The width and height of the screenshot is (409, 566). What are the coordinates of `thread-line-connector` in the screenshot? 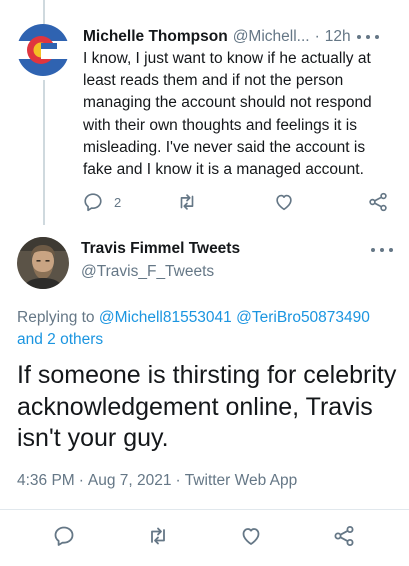 It's located at (44, 152).